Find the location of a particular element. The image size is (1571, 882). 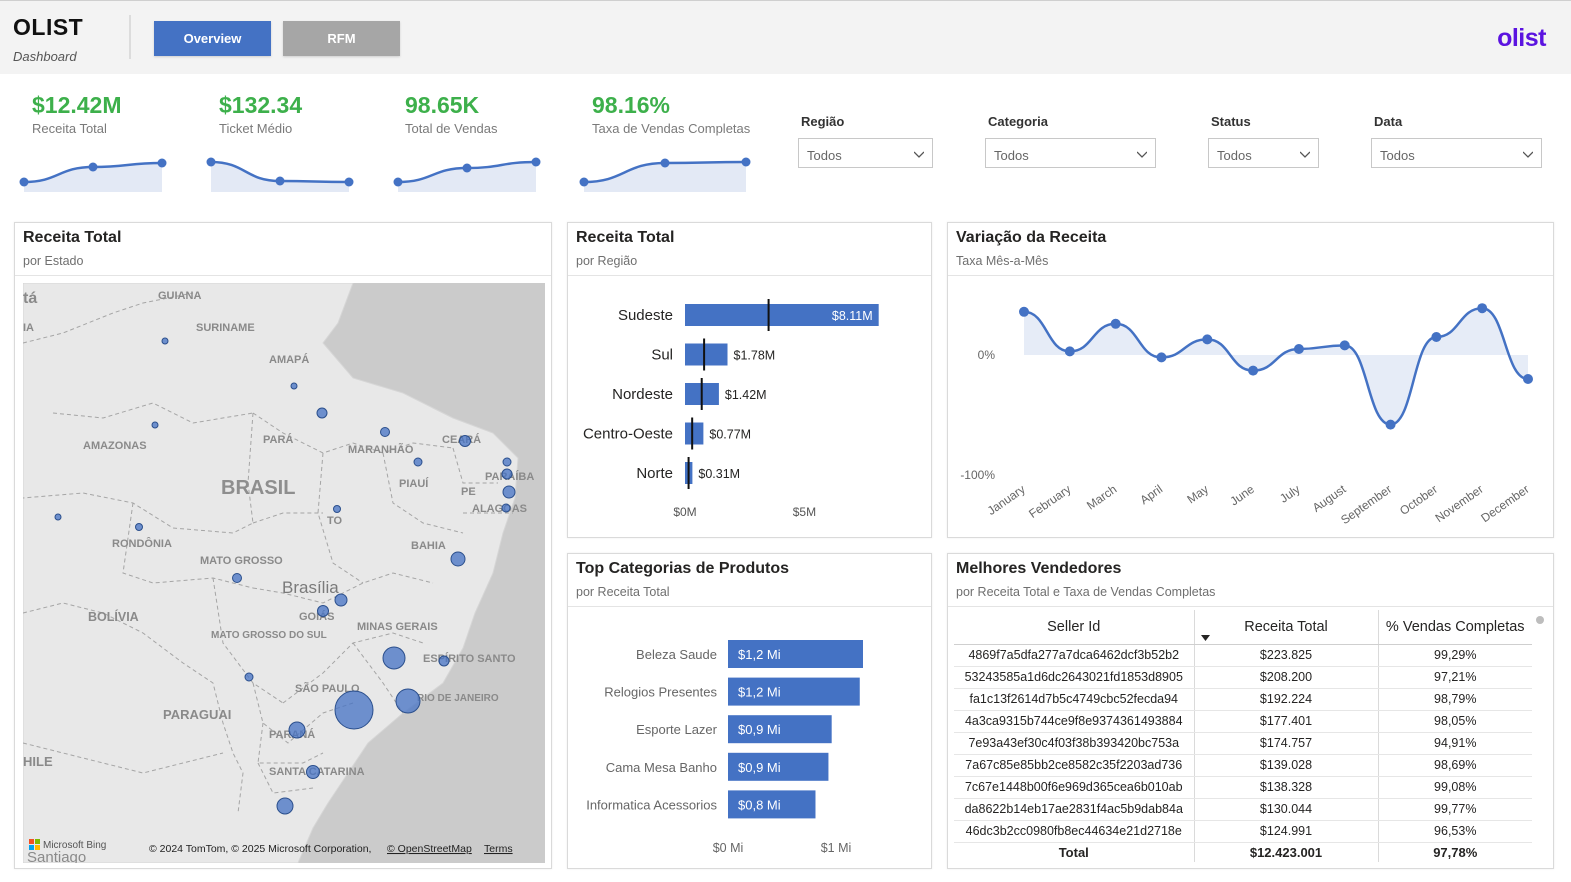

column-header-seller-id: Seller Id is located at coordinates (1074, 627).